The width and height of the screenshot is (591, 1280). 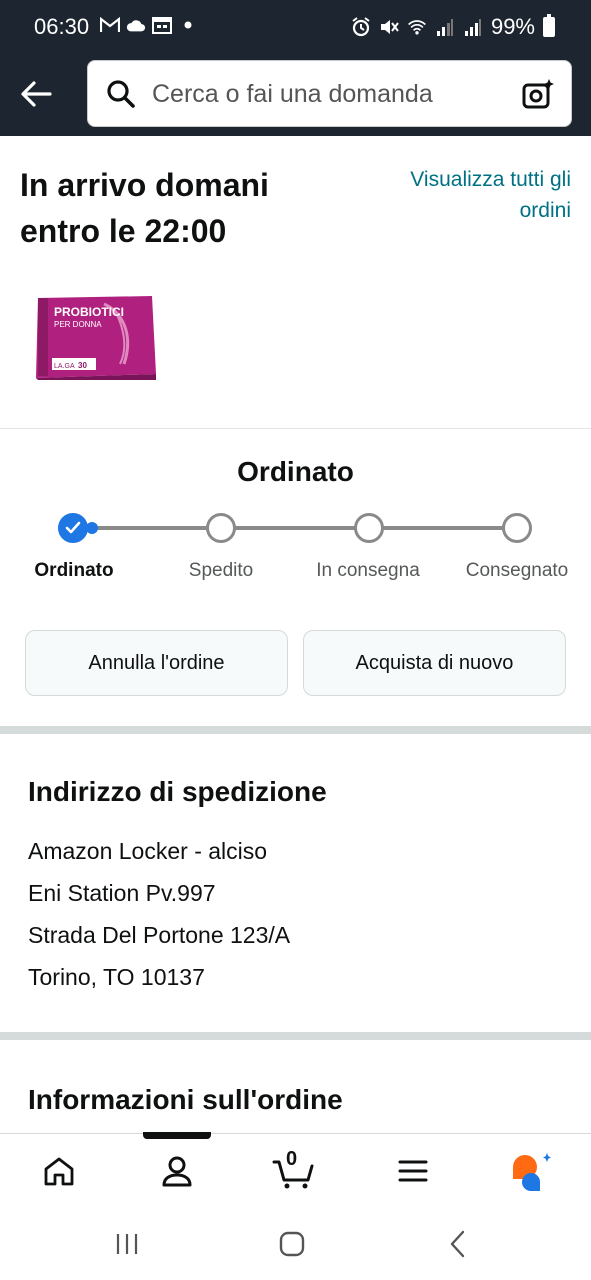 What do you see at coordinates (92, 528) in the screenshot?
I see `progress-fill` at bounding box center [92, 528].